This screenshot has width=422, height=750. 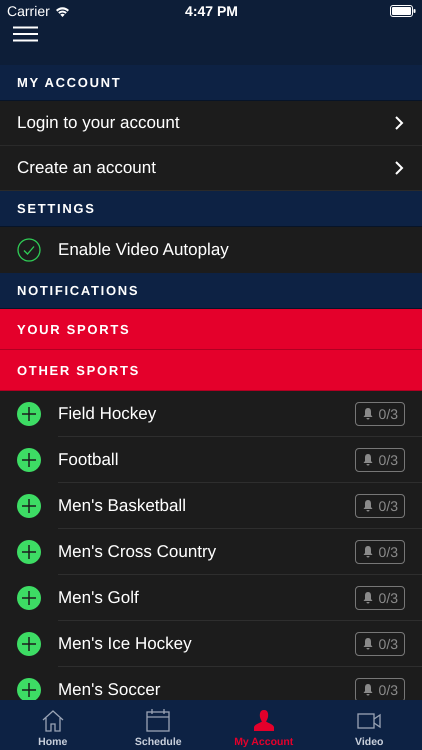 I want to click on tab-bar-item: Video, so click(x=369, y=725).